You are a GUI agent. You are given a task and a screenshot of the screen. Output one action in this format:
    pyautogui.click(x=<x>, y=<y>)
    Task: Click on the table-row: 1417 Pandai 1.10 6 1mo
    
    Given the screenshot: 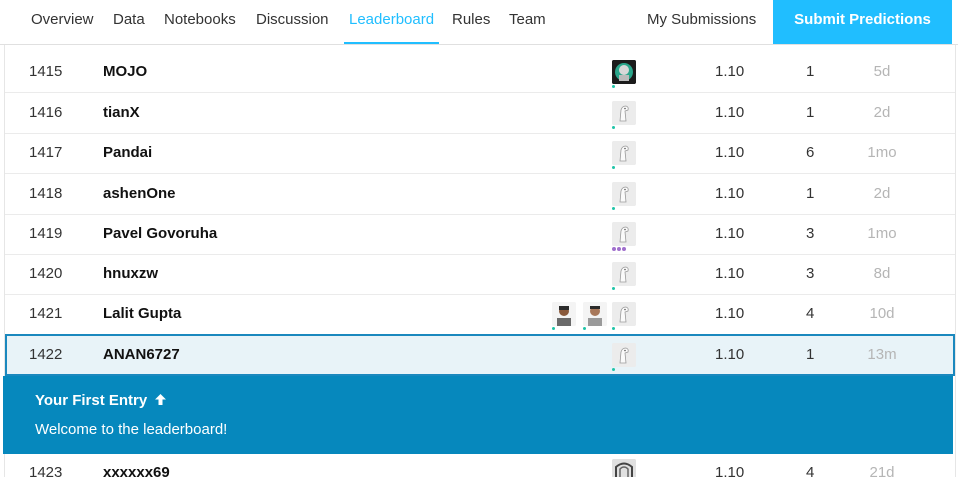 What is the action you would take?
    pyautogui.click(x=480, y=153)
    